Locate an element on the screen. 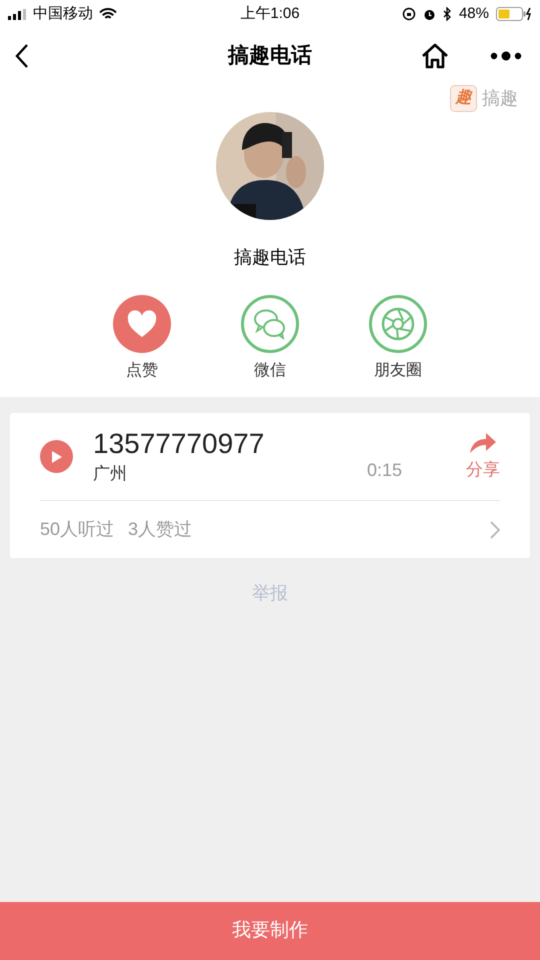 The width and height of the screenshot is (540, 960). signal-icon is located at coordinates (18, 14).